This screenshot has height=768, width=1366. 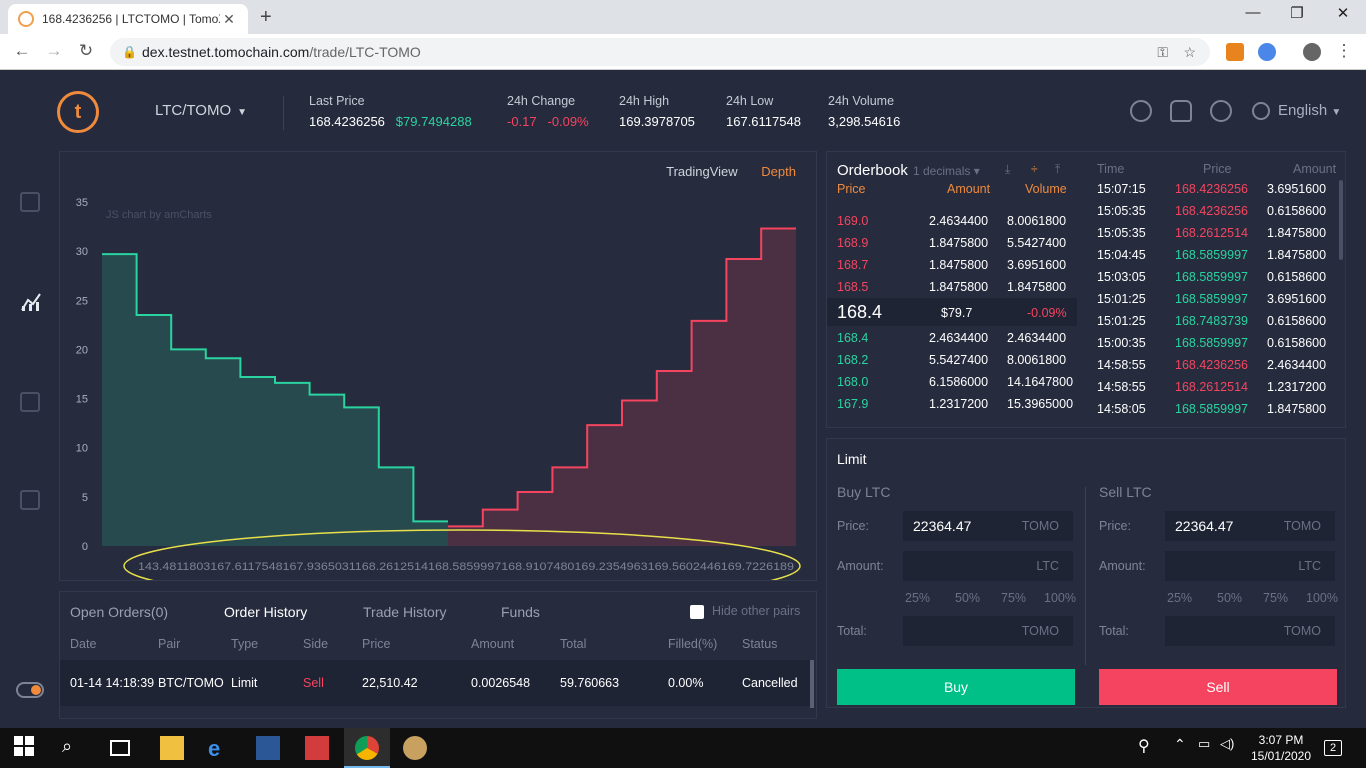 I want to click on tab-trade-history: Trade History, so click(x=405, y=612).